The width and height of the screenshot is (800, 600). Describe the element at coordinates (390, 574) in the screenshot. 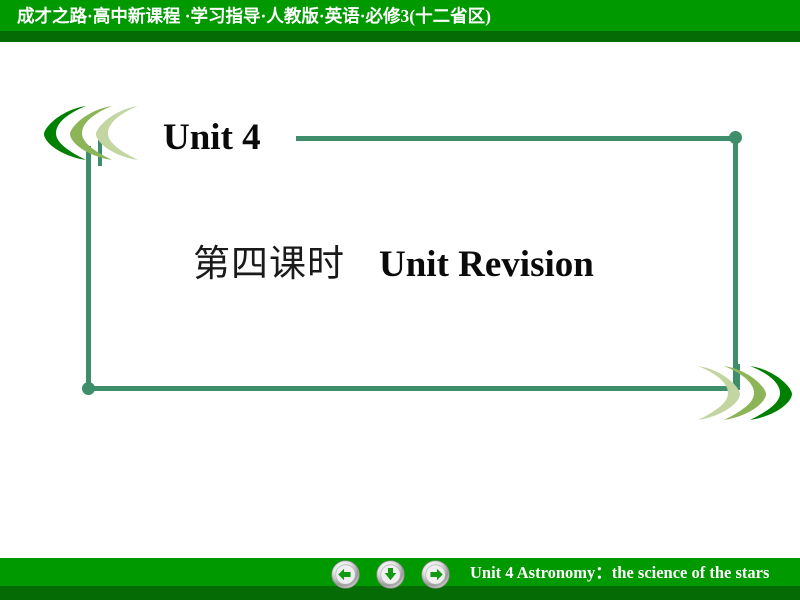

I see `down-button` at that location.